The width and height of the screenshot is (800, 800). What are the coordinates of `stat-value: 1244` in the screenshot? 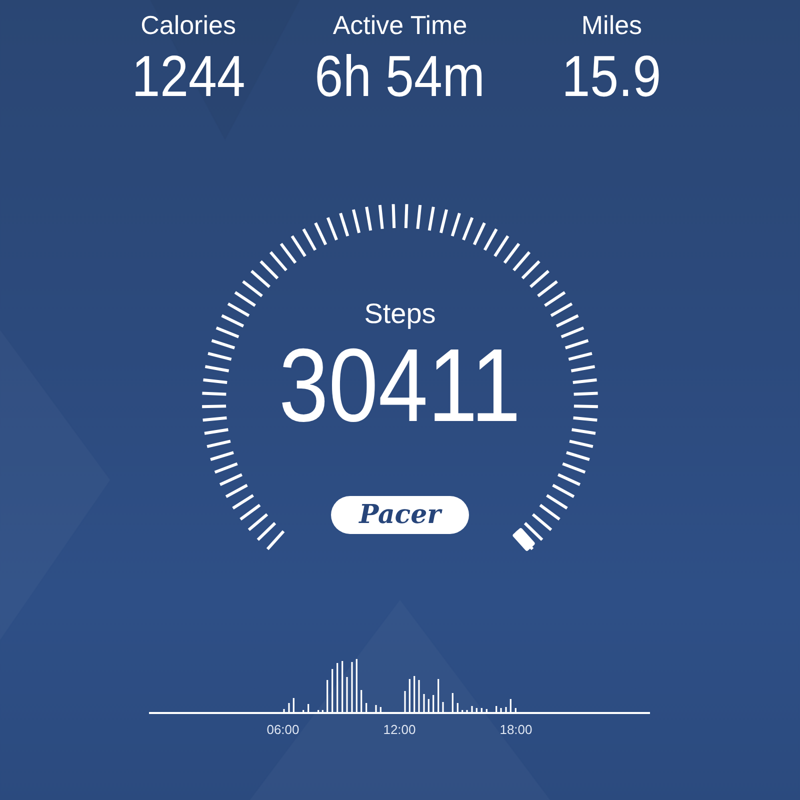 It's located at (189, 77).